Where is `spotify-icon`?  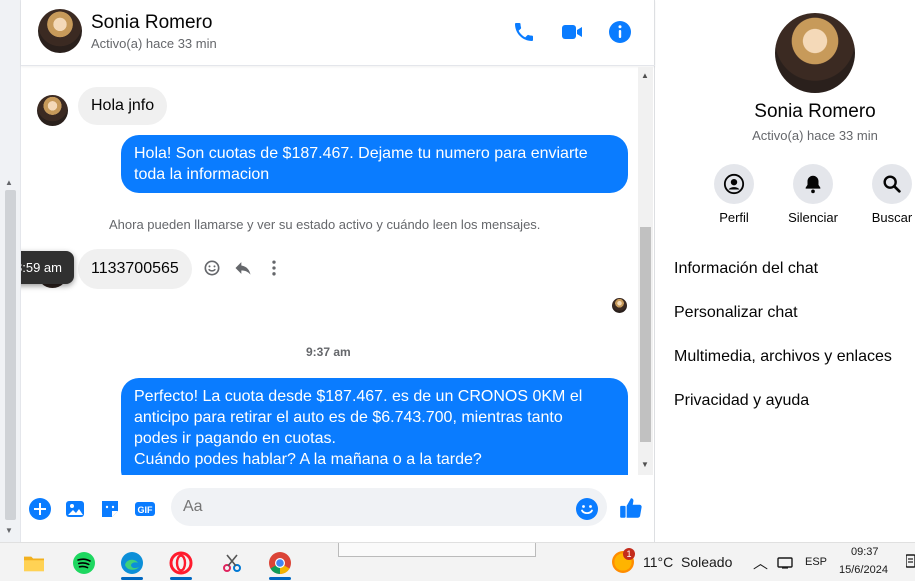
spotify-icon is located at coordinates (84, 563).